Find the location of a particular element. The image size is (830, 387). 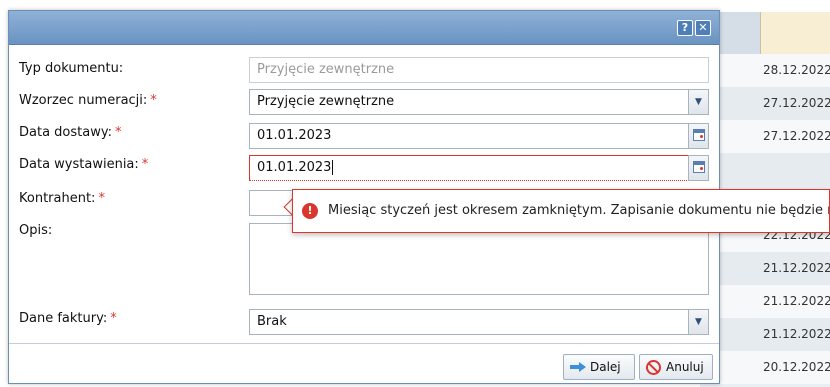

help-icon: ? is located at coordinates (685, 28).